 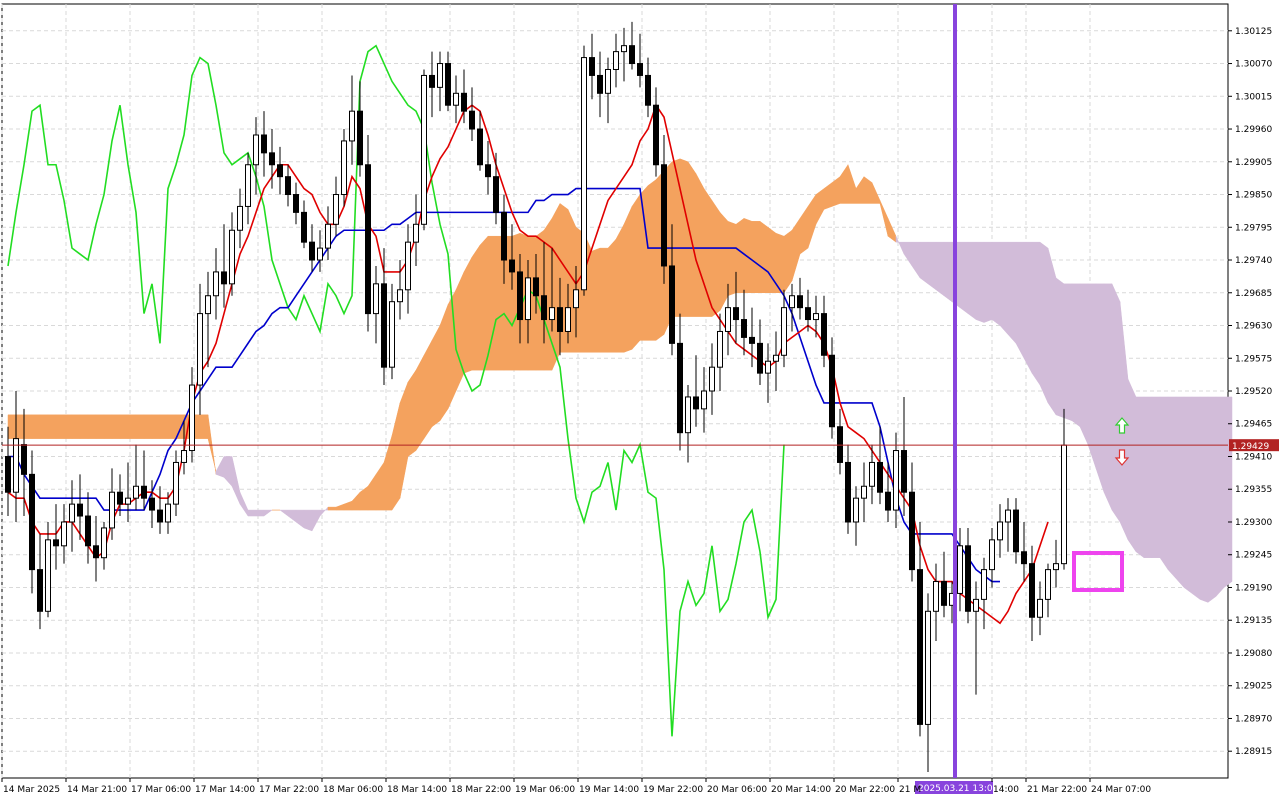 I want to click on y-tick-label: 1.29795, so click(x=1253, y=228).